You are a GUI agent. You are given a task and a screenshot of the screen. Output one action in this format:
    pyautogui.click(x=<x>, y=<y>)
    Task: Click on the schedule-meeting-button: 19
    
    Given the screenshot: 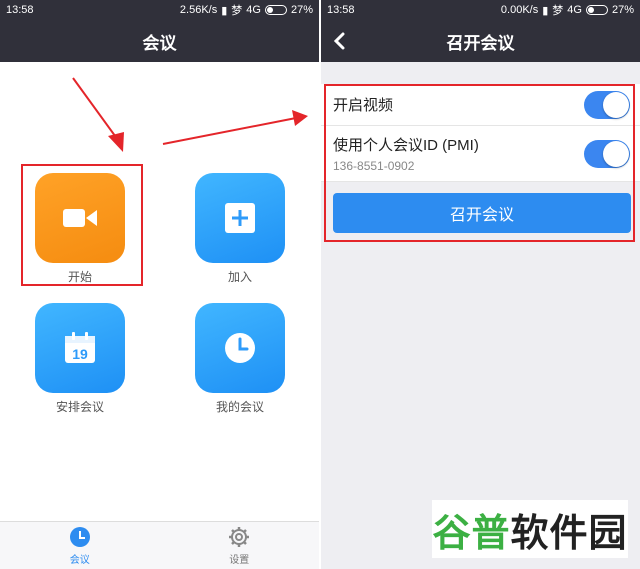 What is the action you would take?
    pyautogui.click(x=80, y=348)
    